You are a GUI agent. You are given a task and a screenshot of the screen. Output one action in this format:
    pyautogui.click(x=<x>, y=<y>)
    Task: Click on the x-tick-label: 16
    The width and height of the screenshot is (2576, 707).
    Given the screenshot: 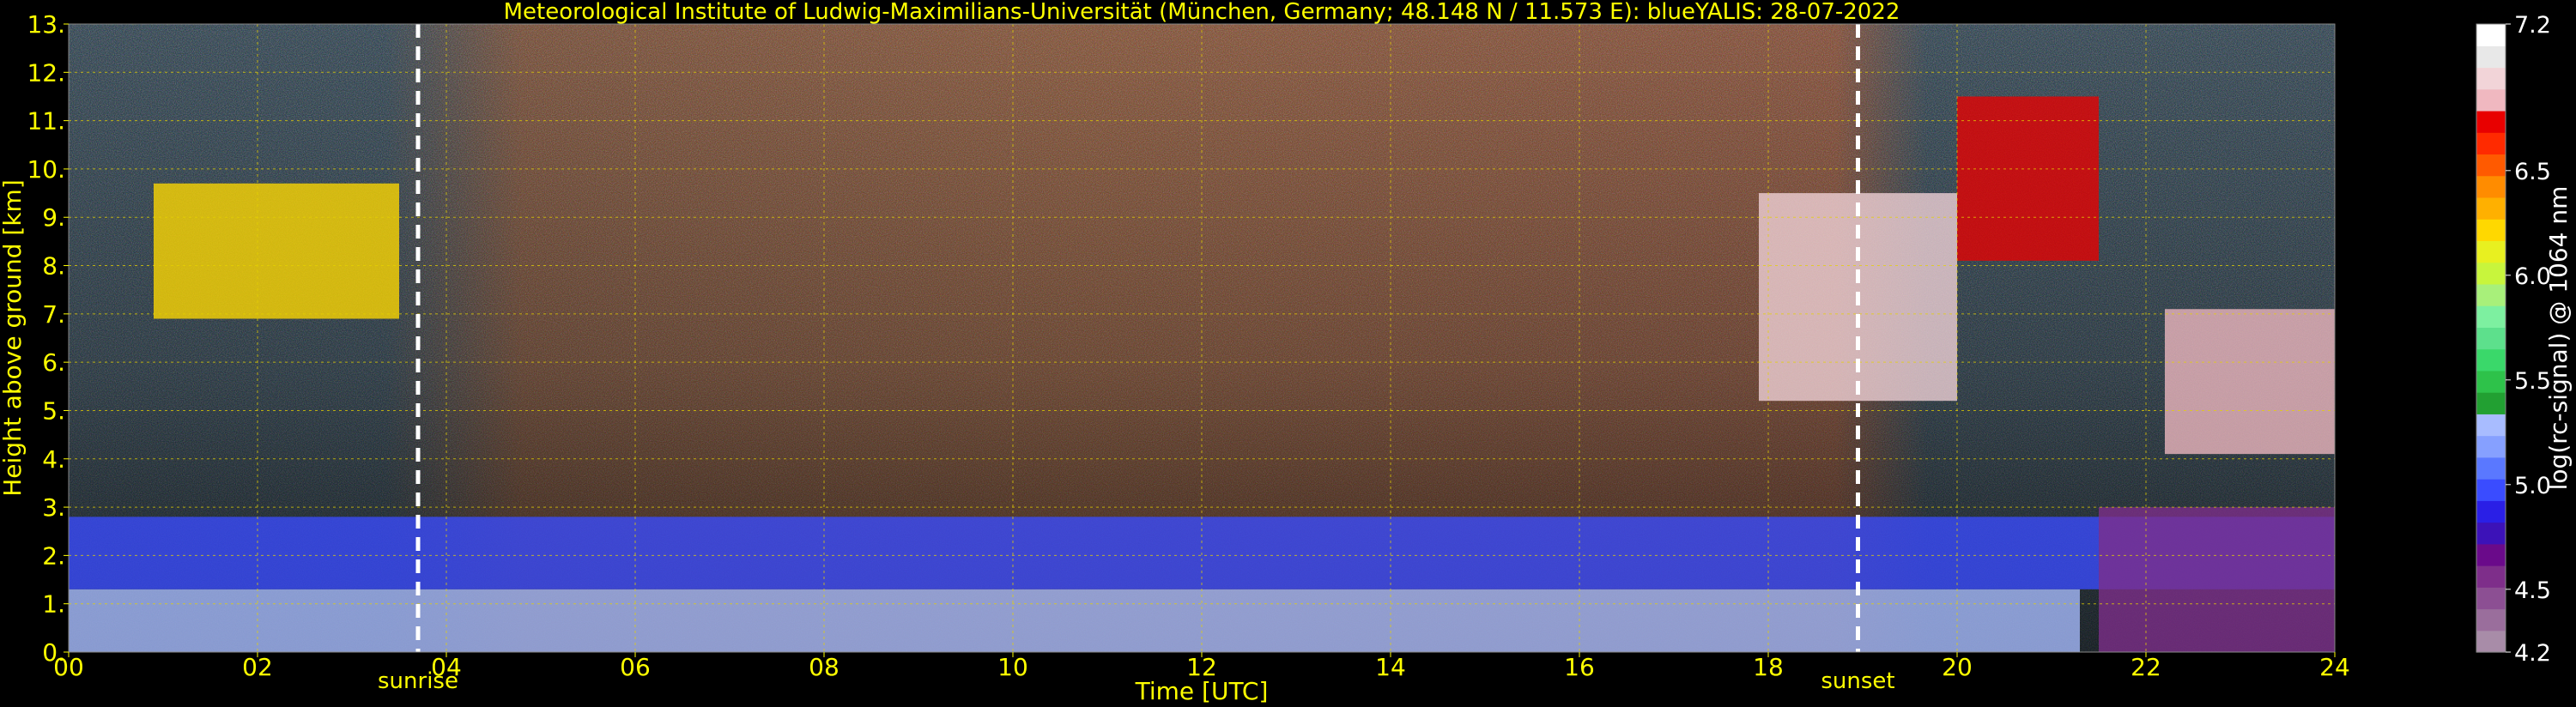 What is the action you would take?
    pyautogui.click(x=1579, y=667)
    